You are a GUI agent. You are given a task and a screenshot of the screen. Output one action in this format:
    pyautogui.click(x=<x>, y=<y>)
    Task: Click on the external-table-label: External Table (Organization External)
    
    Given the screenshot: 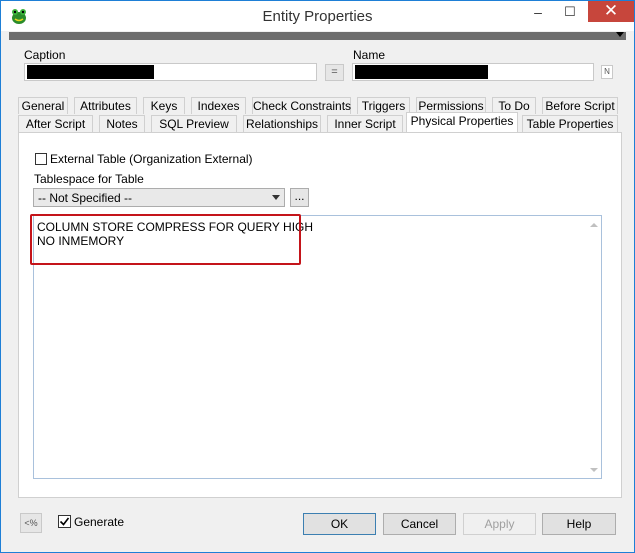 What is the action you would take?
    pyautogui.click(x=151, y=159)
    